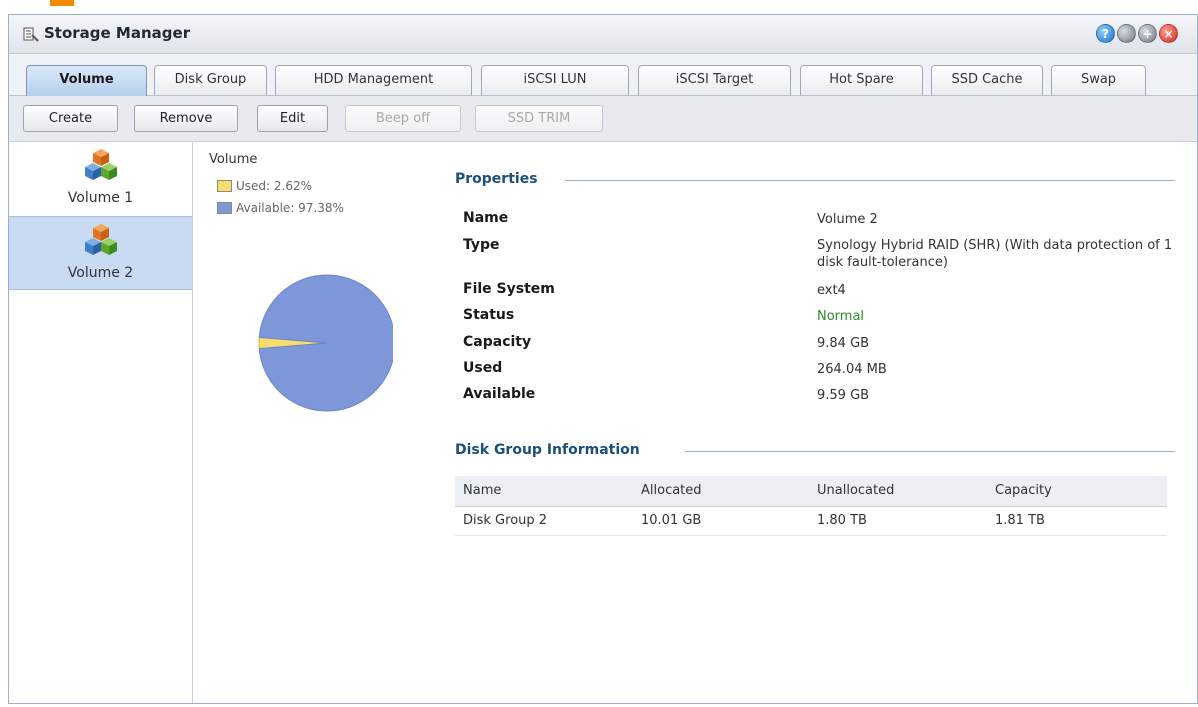  What do you see at coordinates (811, 521) in the screenshot?
I see `table-row: Disk Group 2 10.01 GB 1.80 TB 1.81 TB` at bounding box center [811, 521].